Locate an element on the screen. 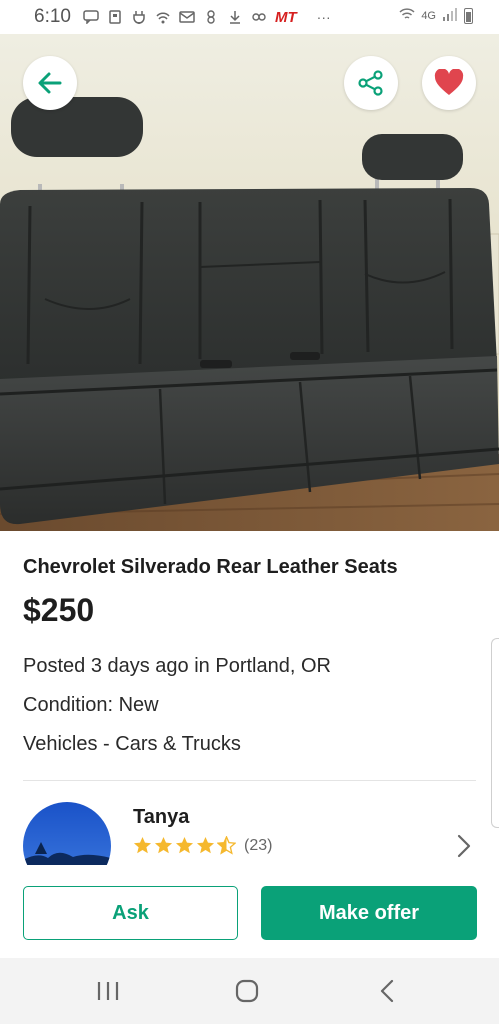 This screenshot has height=1024, width=499. wifi-call-icon is located at coordinates (163, 17).